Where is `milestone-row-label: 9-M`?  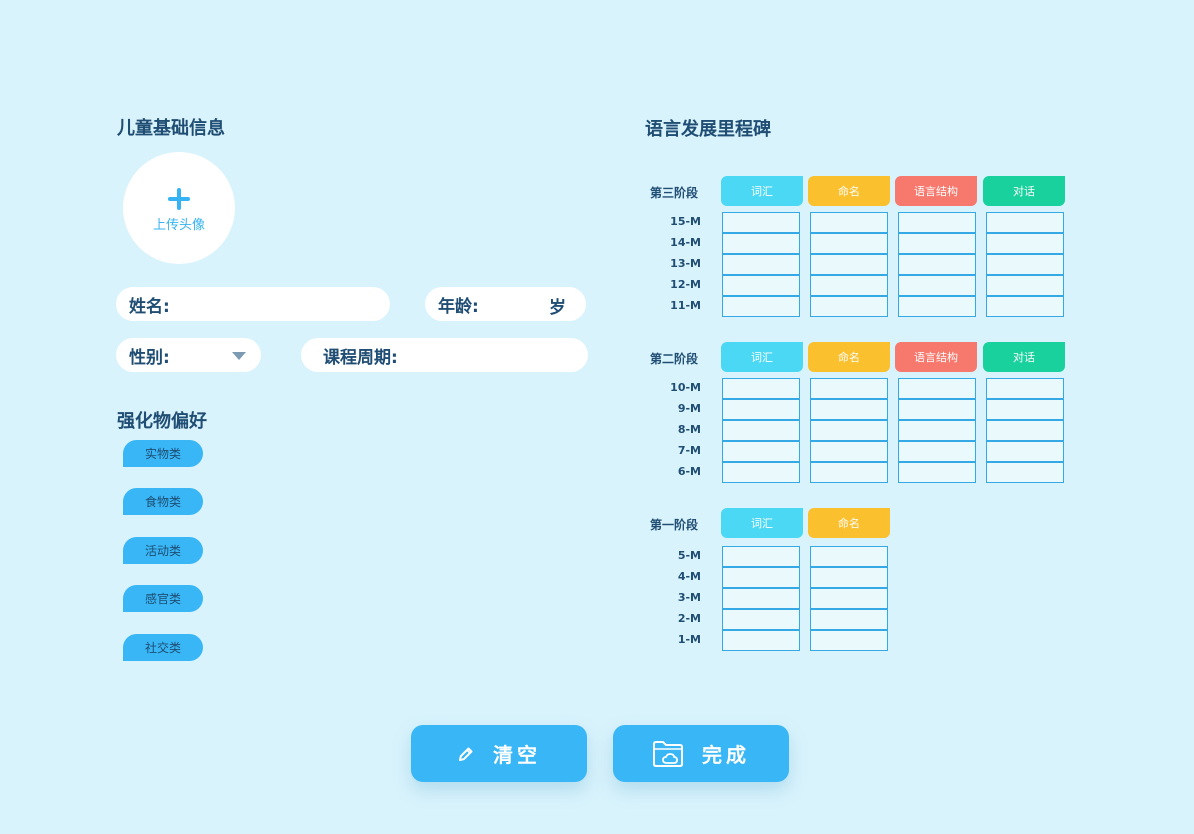
milestone-row-label: 9-M is located at coordinates (689, 408).